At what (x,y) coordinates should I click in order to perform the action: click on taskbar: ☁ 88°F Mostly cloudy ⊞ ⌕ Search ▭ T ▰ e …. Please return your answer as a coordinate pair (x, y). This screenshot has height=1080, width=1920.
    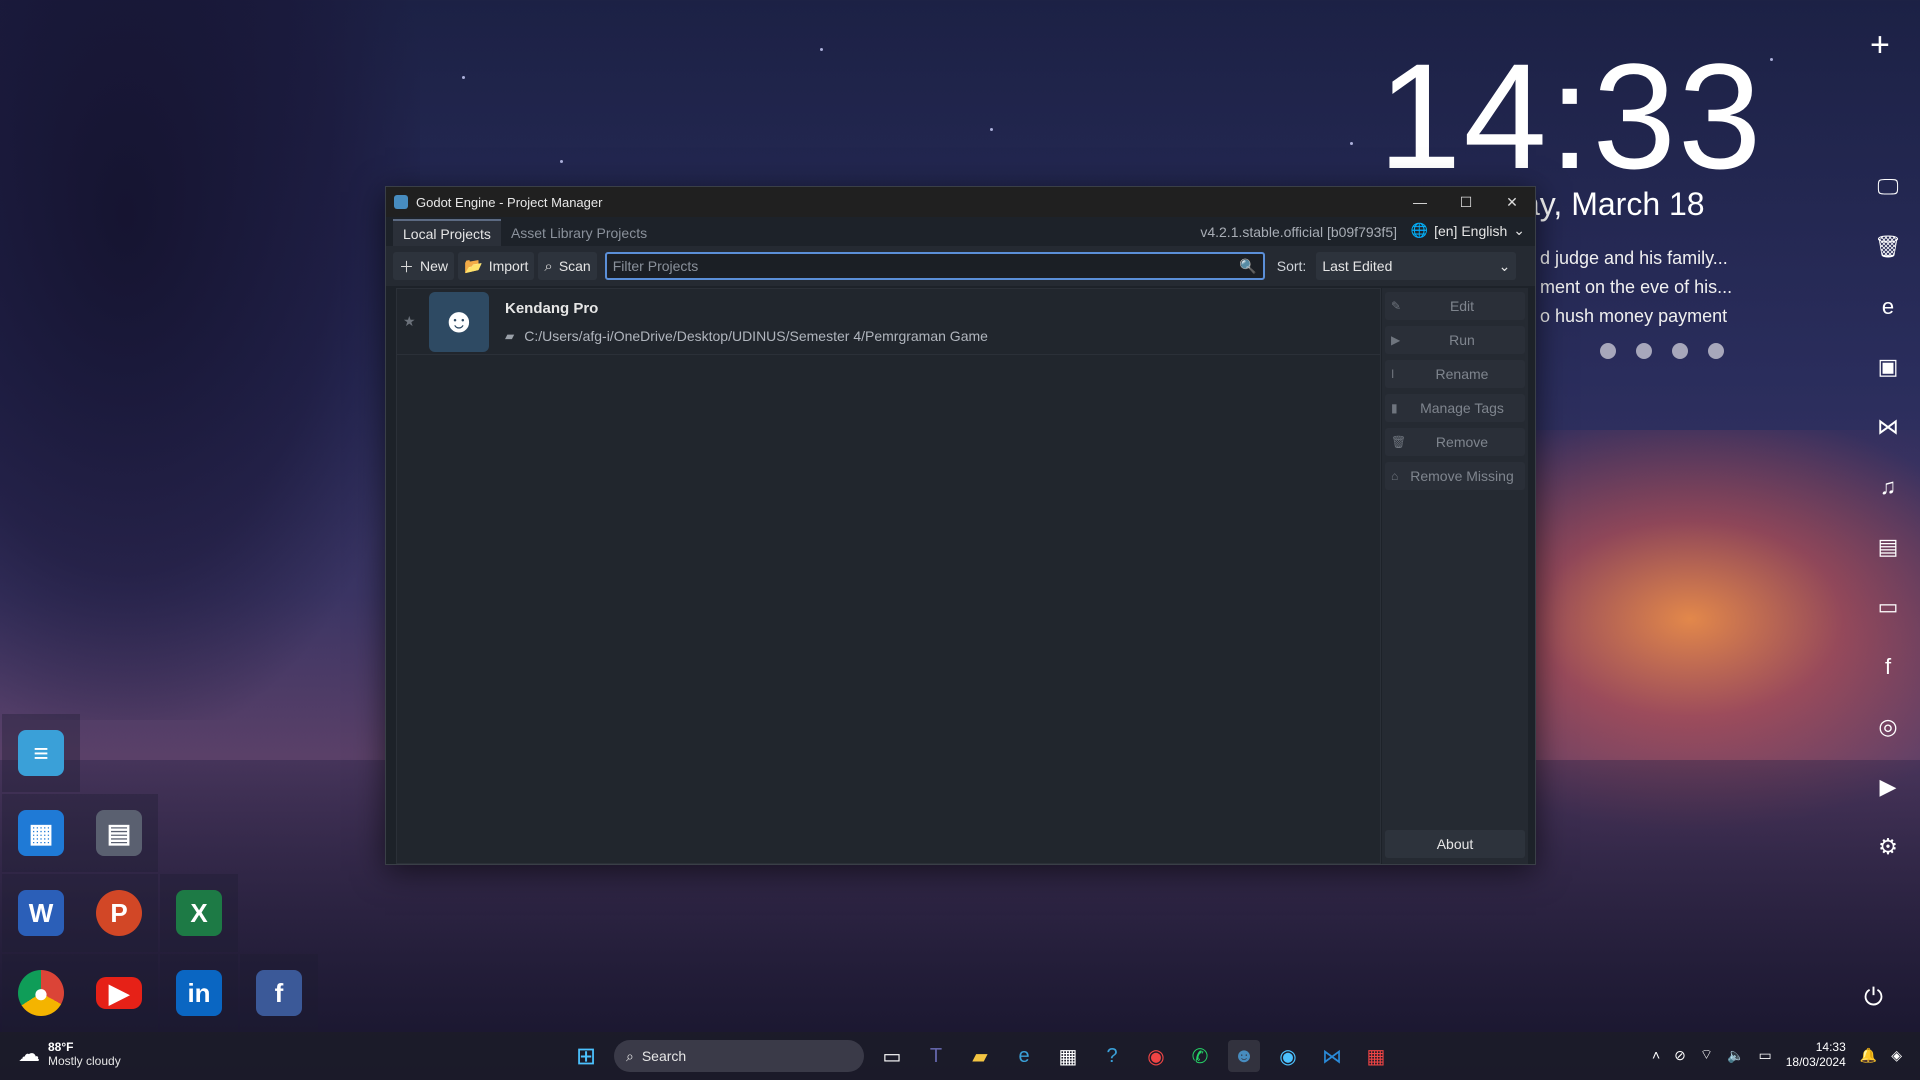
    Looking at the image, I should click on (960, 1056).